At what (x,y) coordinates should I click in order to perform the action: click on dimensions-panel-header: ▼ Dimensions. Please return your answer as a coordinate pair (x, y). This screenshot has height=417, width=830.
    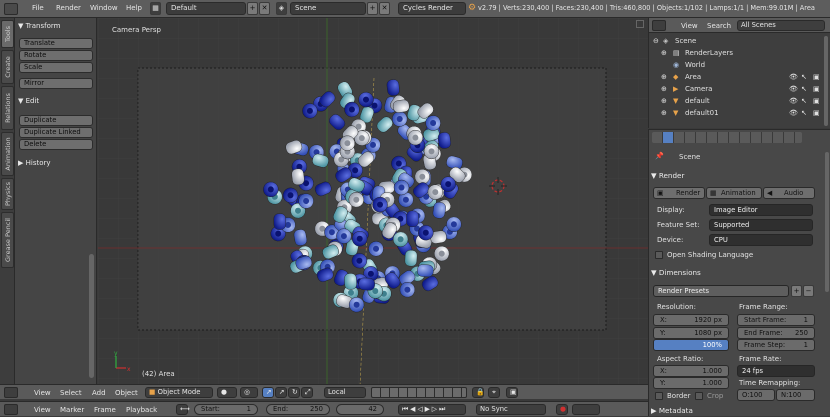
    Looking at the image, I should click on (736, 273).